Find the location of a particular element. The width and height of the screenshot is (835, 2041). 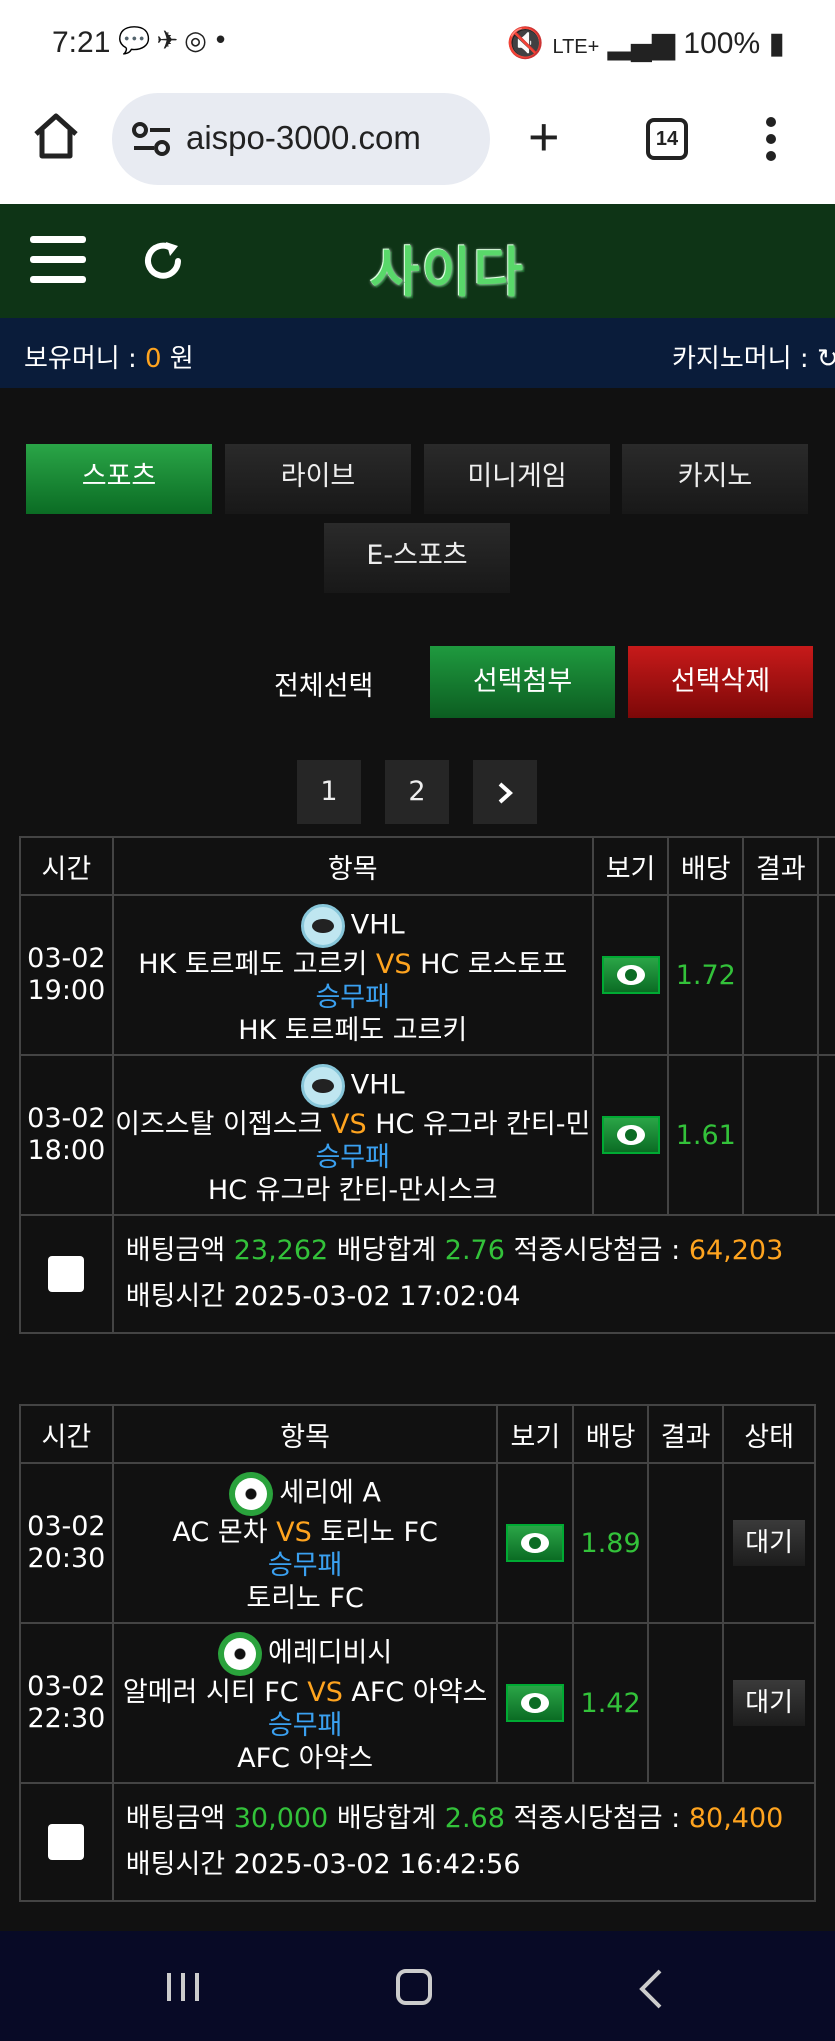

picked-selection: HC 유그라 칸티-만시스크 is located at coordinates (352, 1190).